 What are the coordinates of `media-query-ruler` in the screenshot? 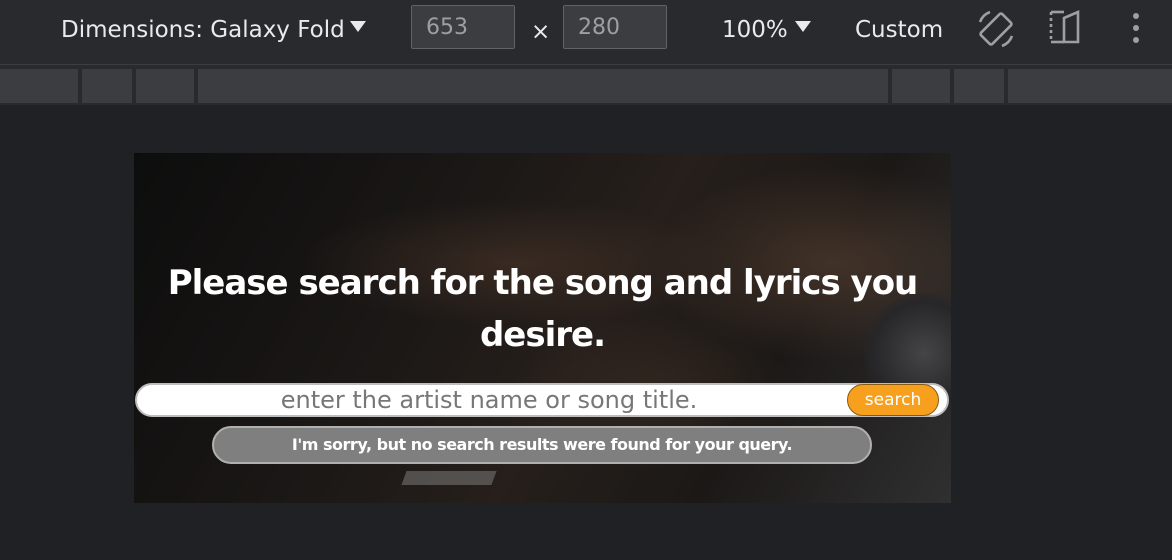 It's located at (586, 85).